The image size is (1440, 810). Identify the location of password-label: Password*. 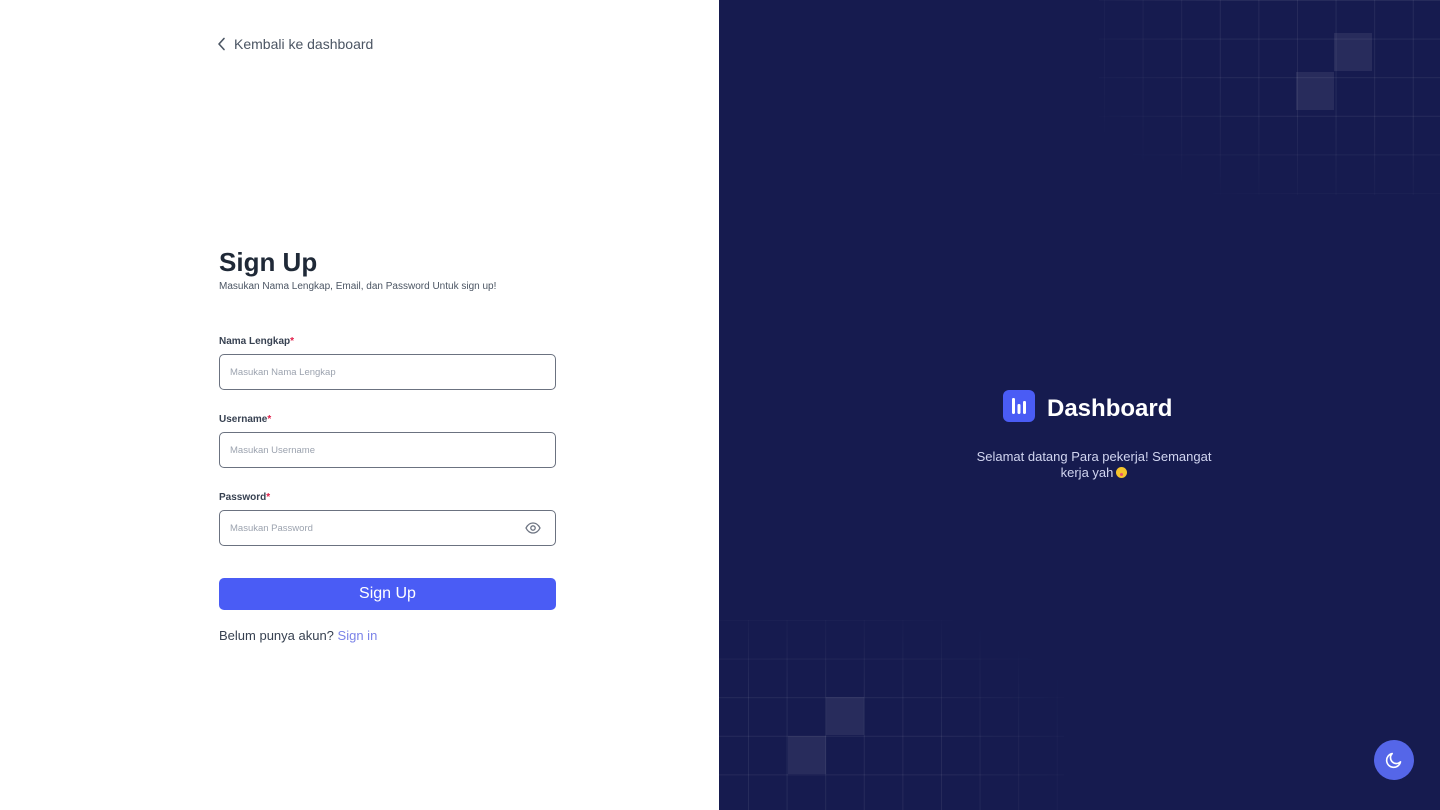
(245, 497).